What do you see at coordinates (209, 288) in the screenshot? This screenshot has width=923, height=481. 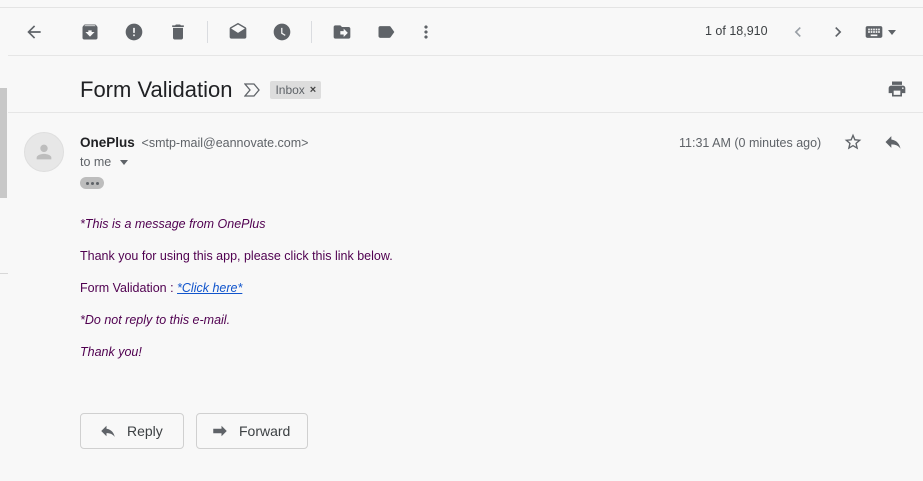 I see `click-here-link: *Click here*` at bounding box center [209, 288].